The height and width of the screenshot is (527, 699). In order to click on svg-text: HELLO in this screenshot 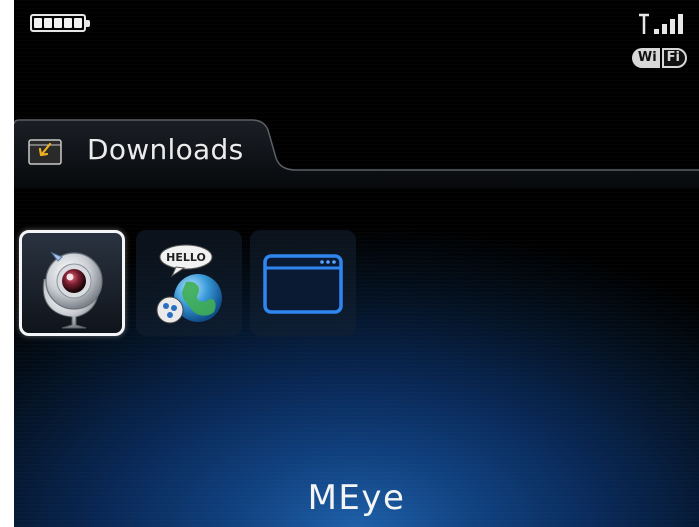, I will do `click(186, 257)`.